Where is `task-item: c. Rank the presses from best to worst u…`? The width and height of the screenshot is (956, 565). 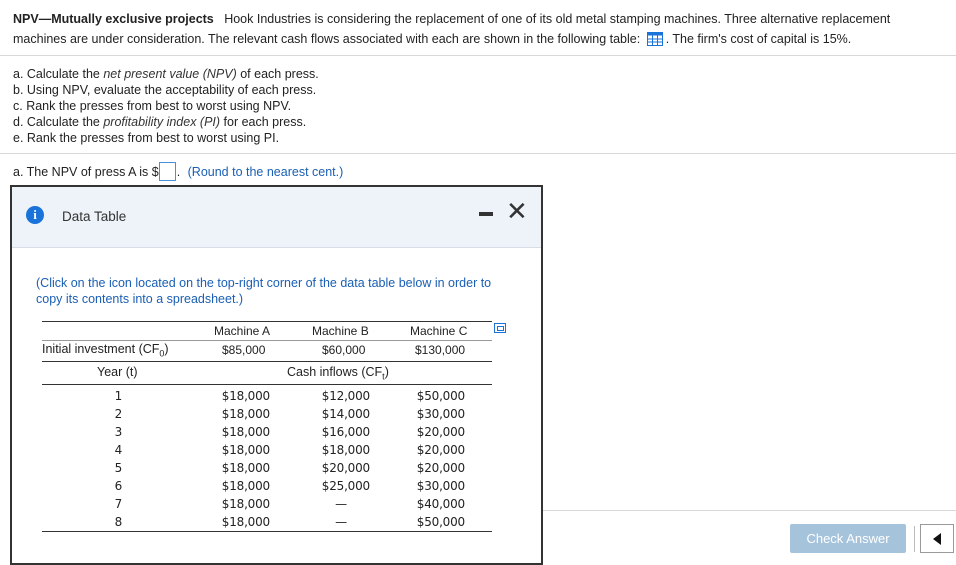 task-item: c. Rank the presses from best to worst u… is located at coordinates (152, 106).